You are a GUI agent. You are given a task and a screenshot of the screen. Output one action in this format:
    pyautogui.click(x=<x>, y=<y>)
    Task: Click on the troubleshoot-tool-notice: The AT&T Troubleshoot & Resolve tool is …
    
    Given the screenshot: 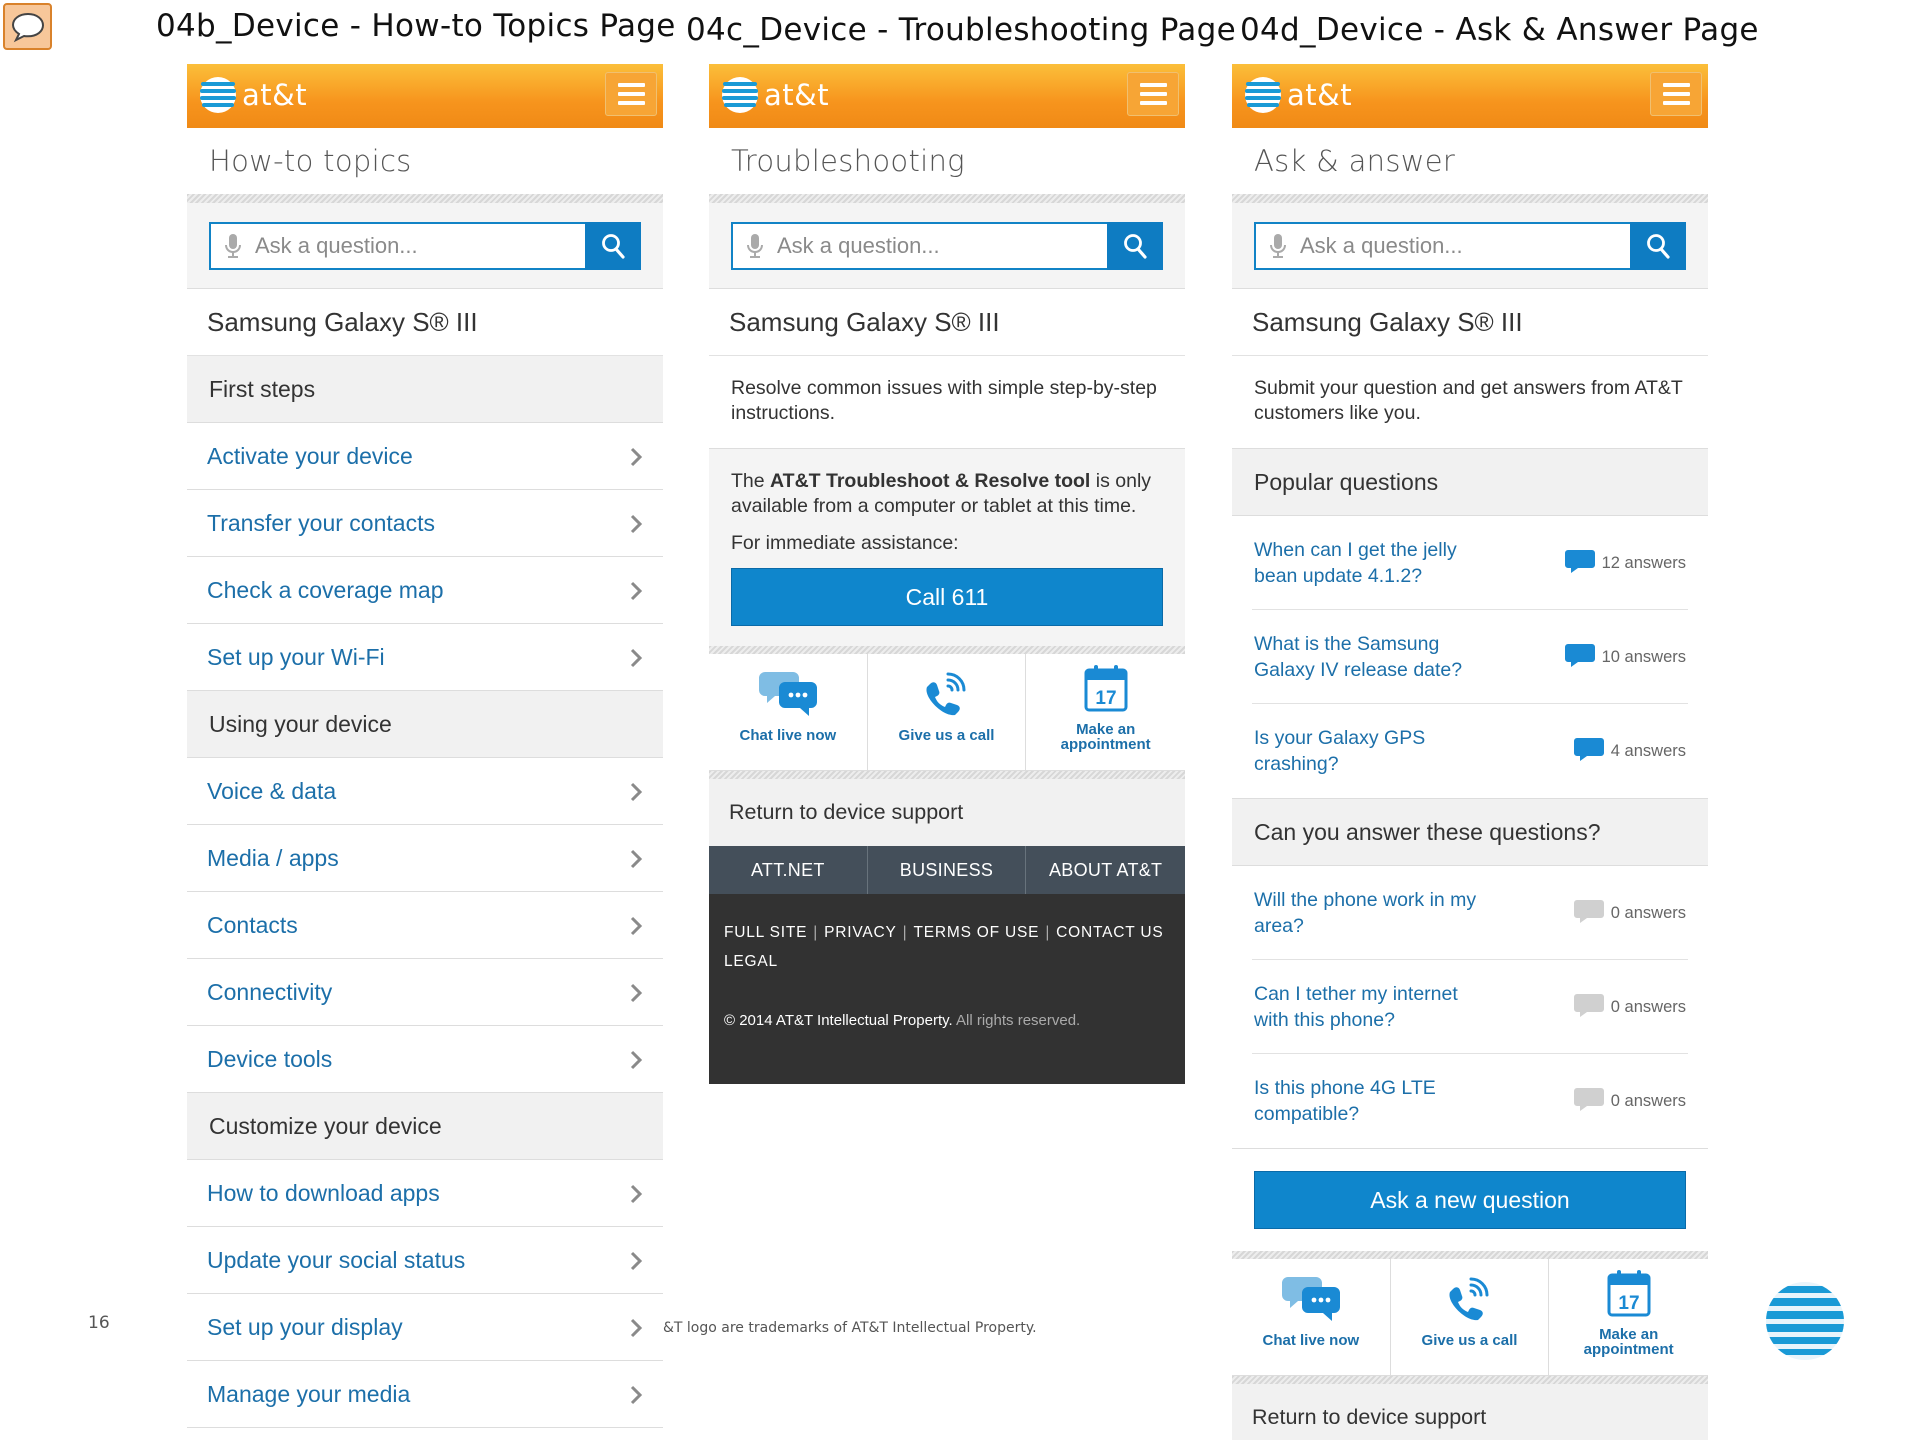 What is the action you would take?
    pyautogui.click(x=947, y=547)
    